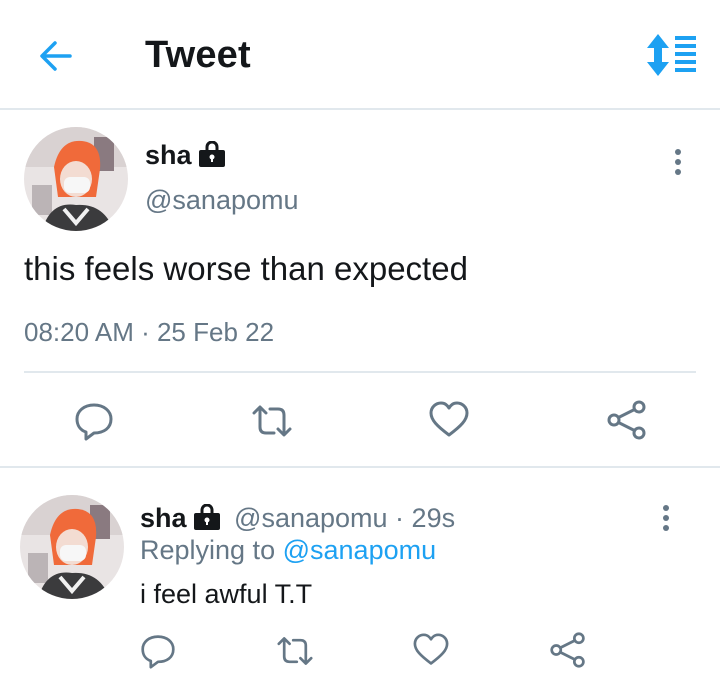 This screenshot has height=674, width=720. What do you see at coordinates (79, 332) in the screenshot?
I see `tweet-time: 08:20 AM` at bounding box center [79, 332].